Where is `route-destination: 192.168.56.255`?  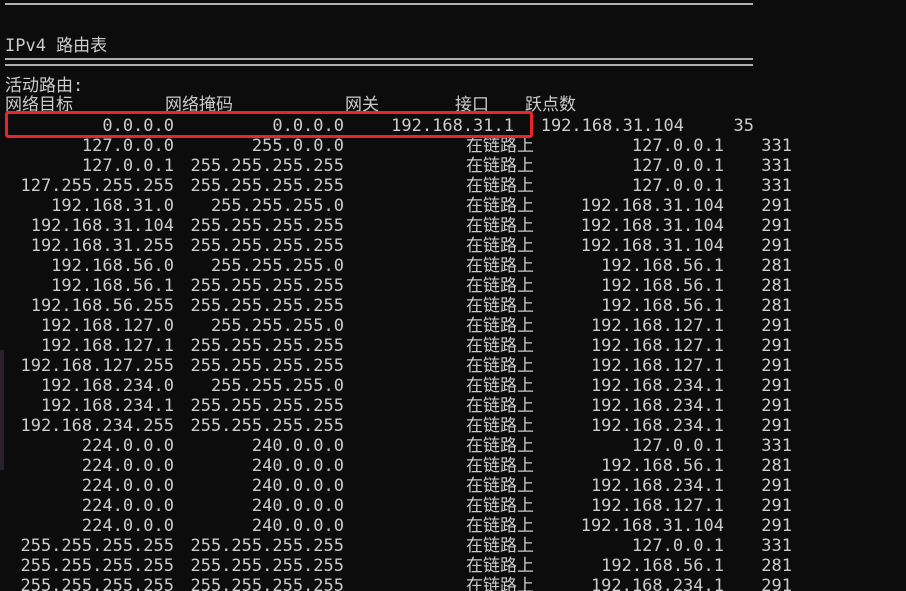
route-destination: 192.168.56.255 is located at coordinates (102, 306).